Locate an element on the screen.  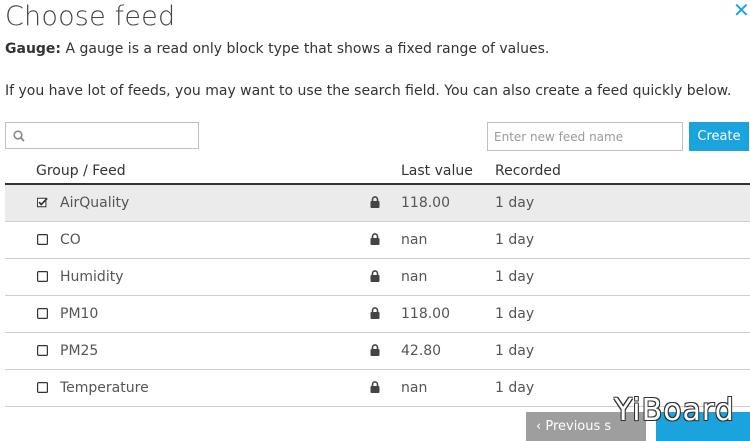
feed-name: PM25 is located at coordinates (79, 351).